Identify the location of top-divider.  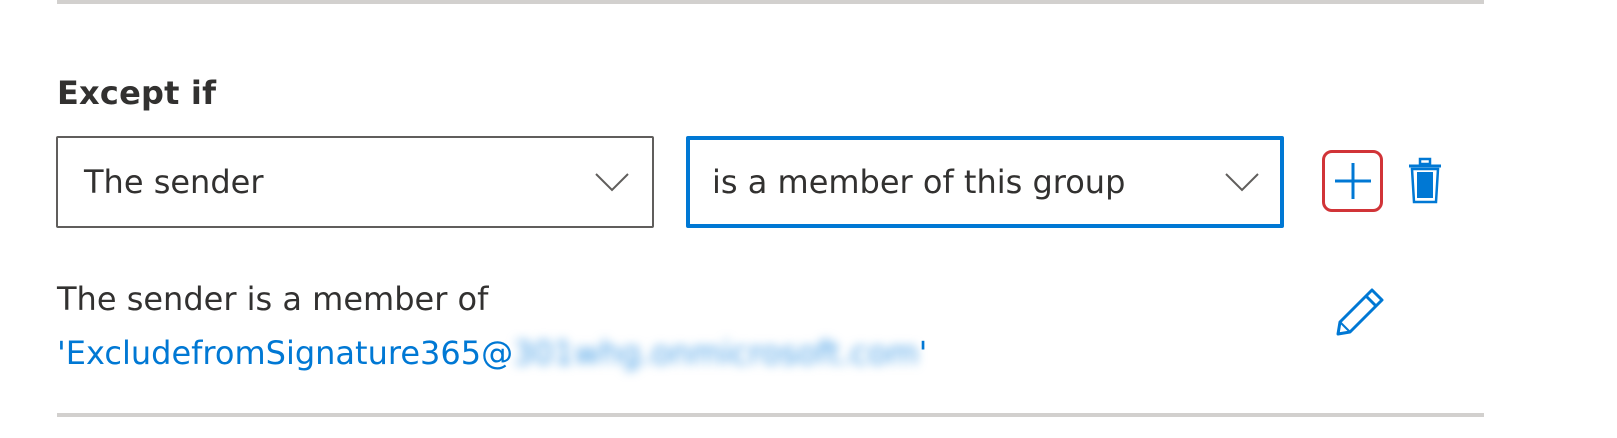
(770, 2).